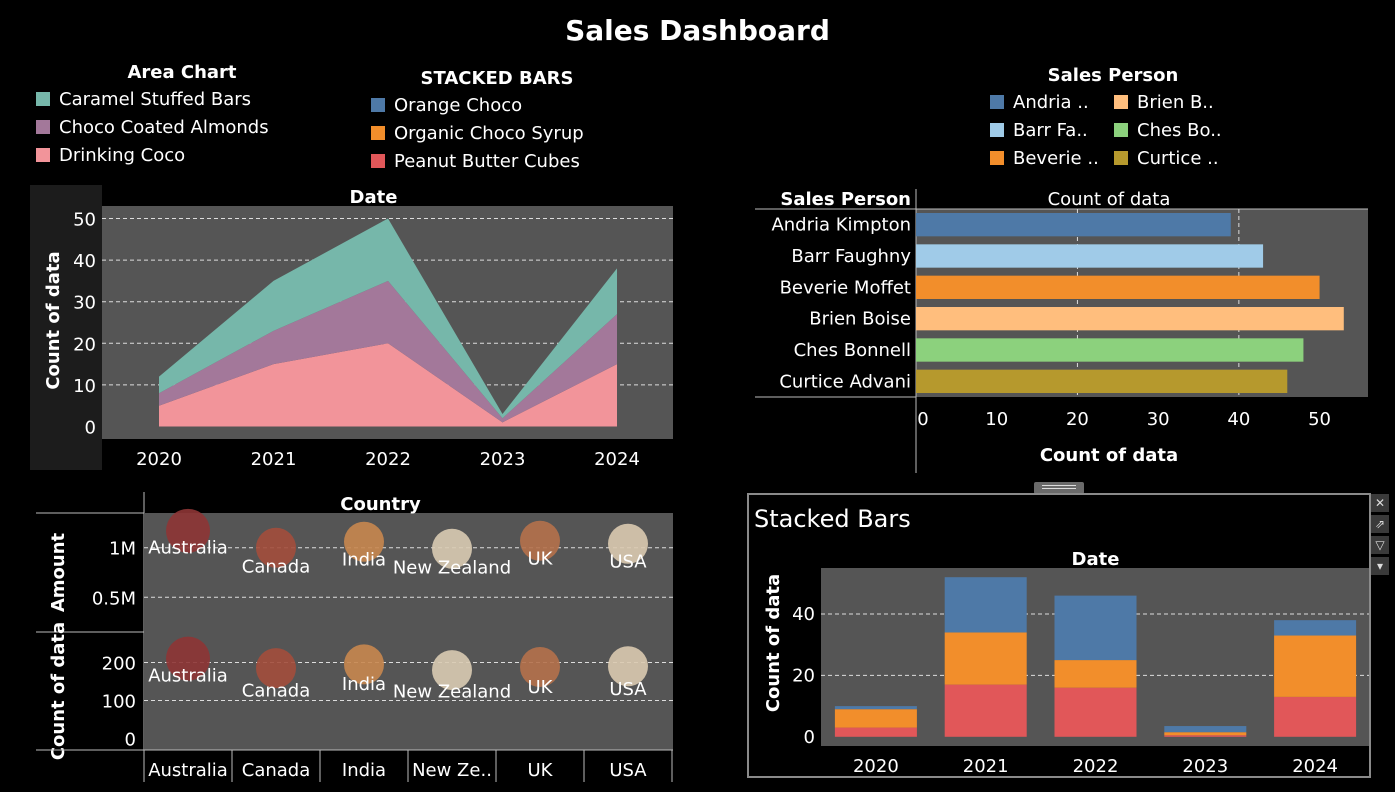 The width and height of the screenshot is (1395, 792). I want to click on legend-label: Curtice .., so click(1178, 158).